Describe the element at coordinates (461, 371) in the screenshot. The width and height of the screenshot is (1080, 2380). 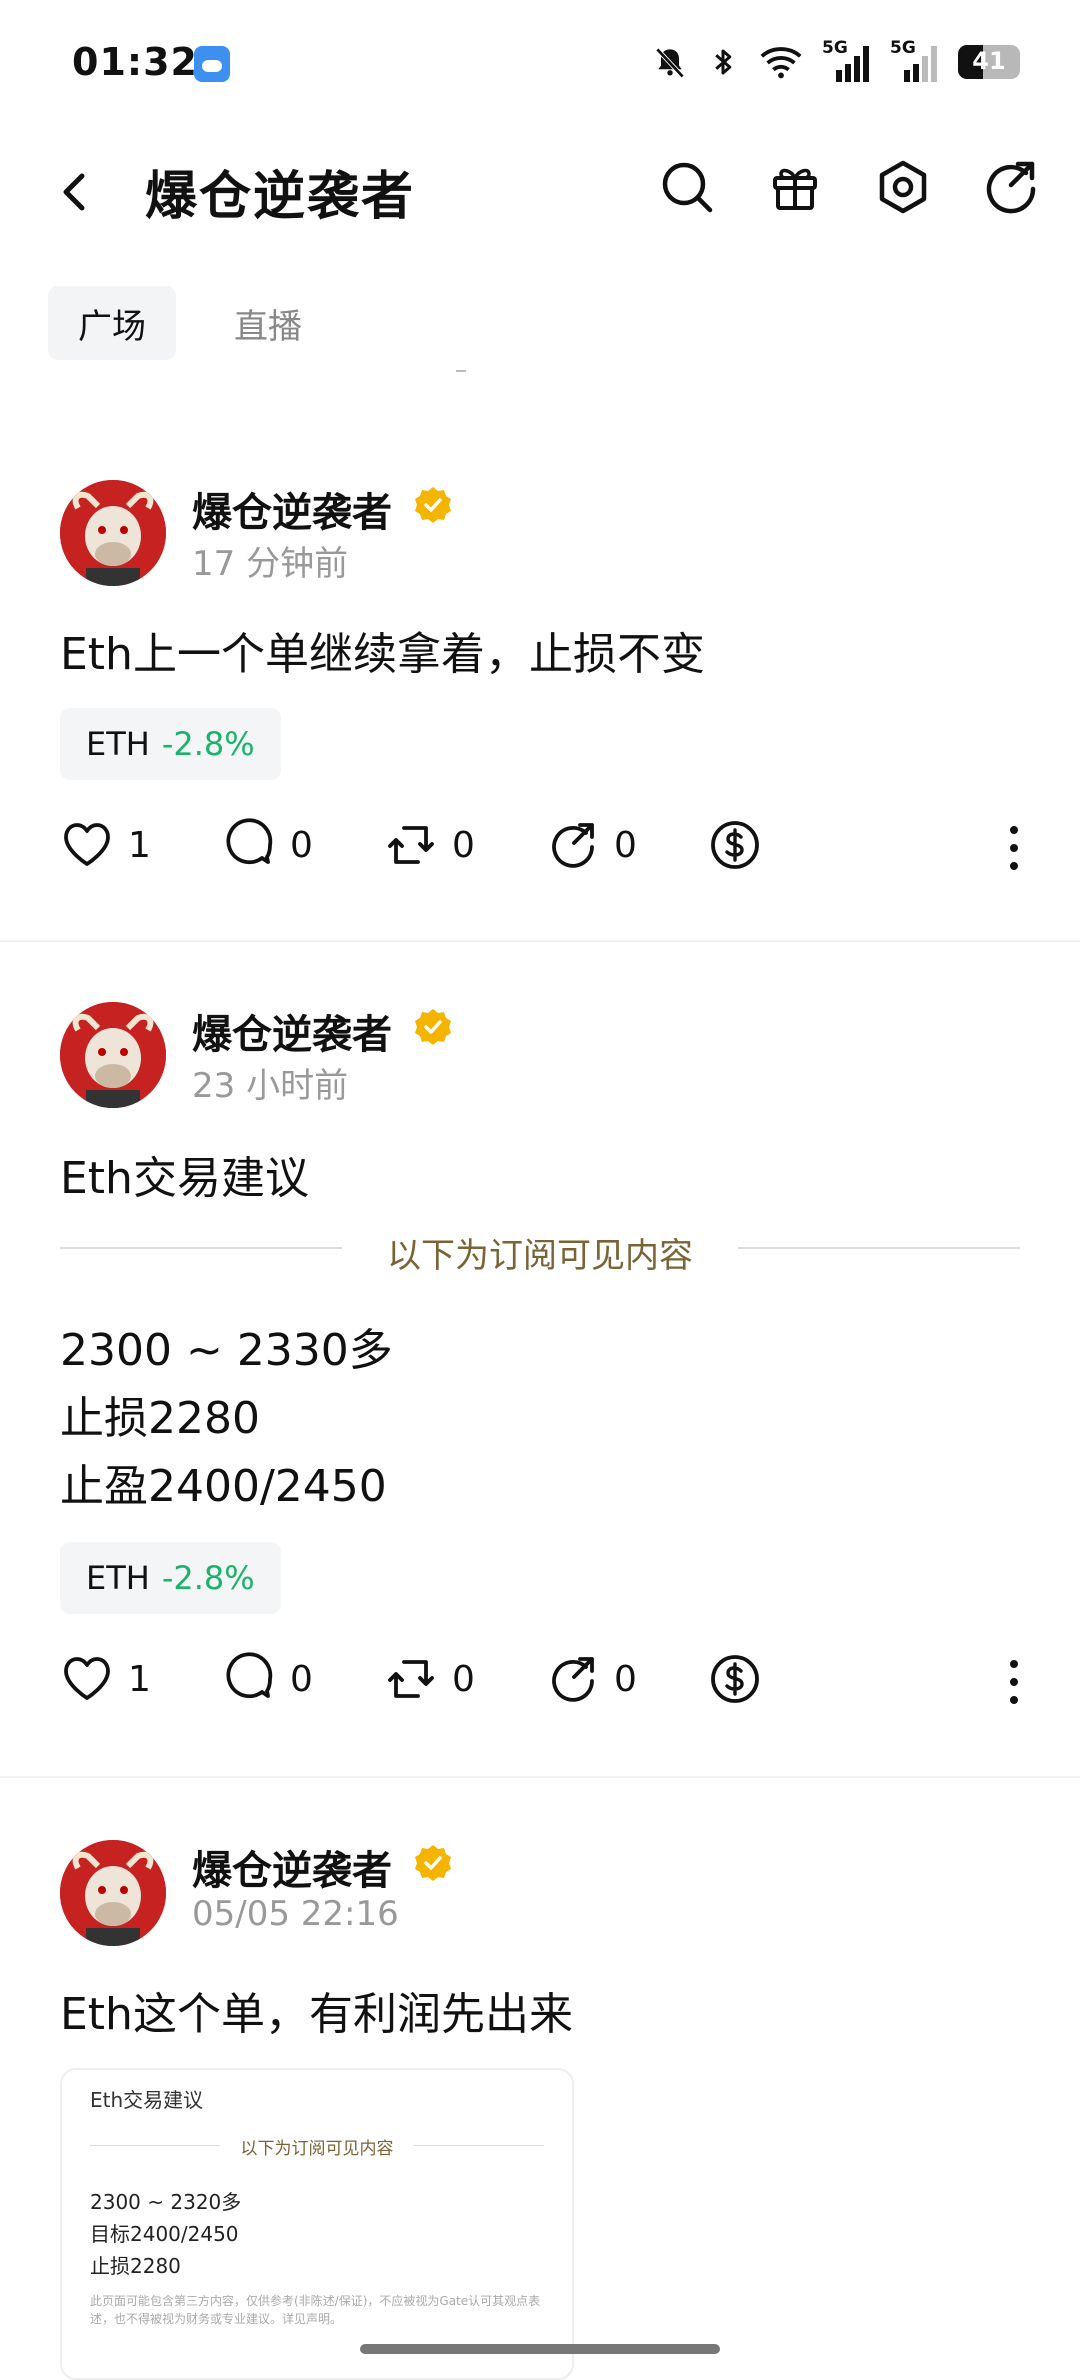
I see `tab-indicator` at that location.